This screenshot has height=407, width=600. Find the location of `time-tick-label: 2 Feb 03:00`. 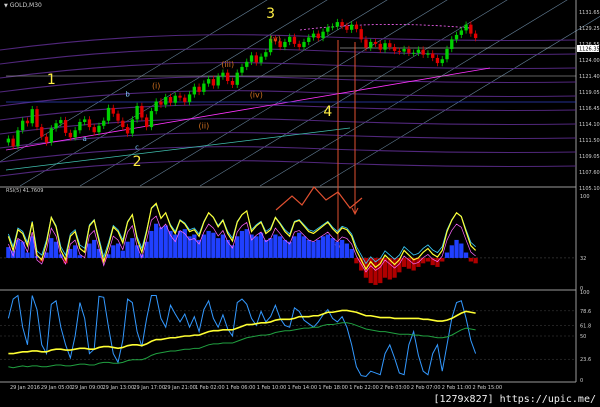

time-tick-label: 2 Feb 03:00 is located at coordinates (395, 388).